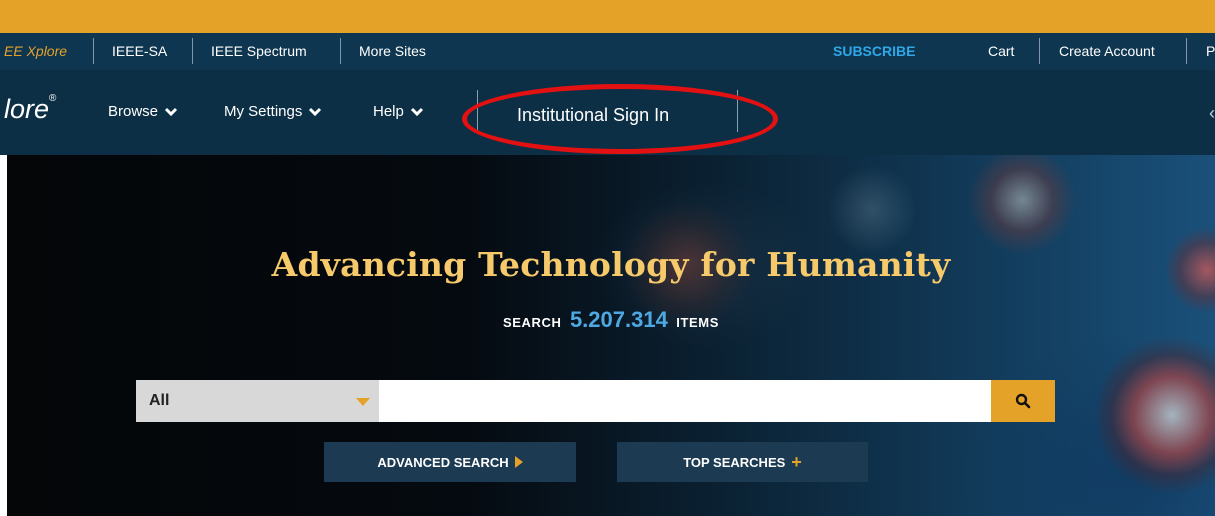 The height and width of the screenshot is (516, 1215). Describe the element at coordinates (685, 401) in the screenshot. I see `search-input` at that location.